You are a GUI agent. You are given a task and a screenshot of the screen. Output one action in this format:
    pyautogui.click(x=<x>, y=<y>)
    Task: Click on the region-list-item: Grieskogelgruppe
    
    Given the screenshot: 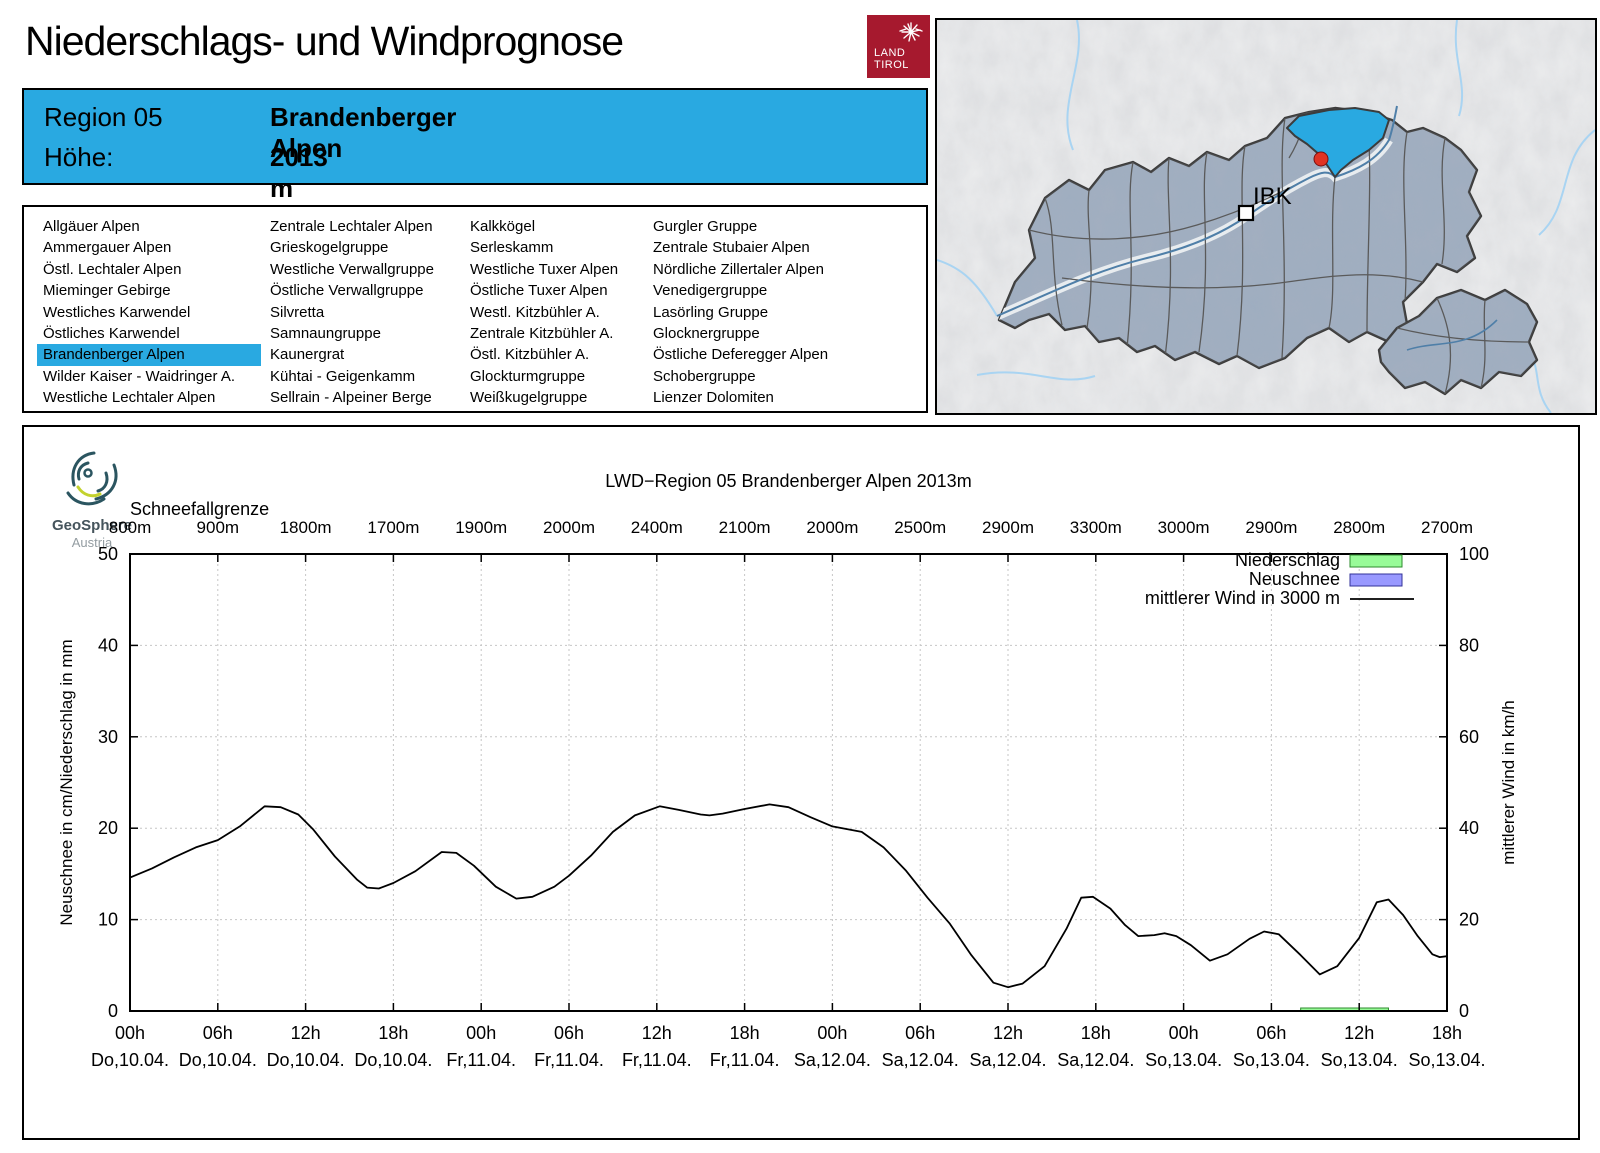 What is the action you would take?
    pyautogui.click(x=376, y=247)
    